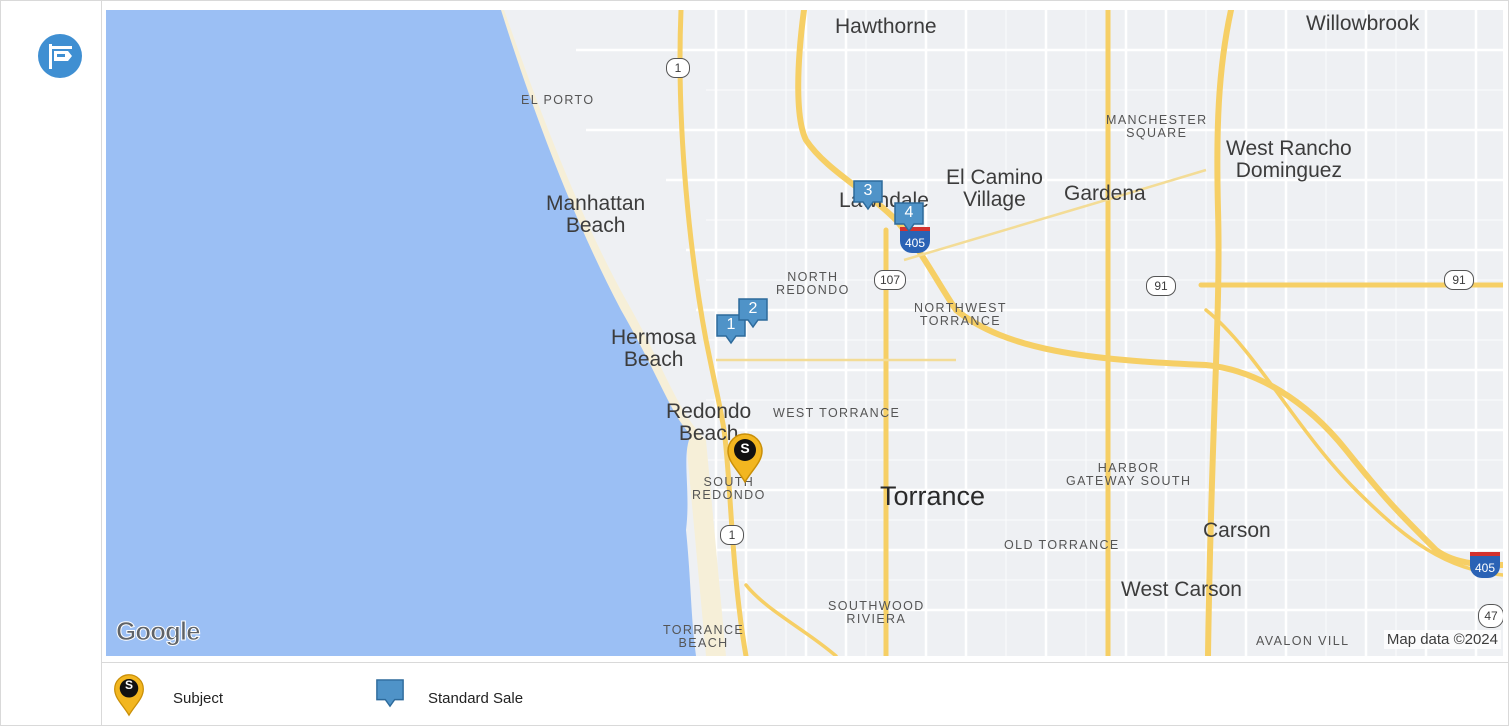  I want to click on legend-subject-icon-letter: S, so click(128, 685).